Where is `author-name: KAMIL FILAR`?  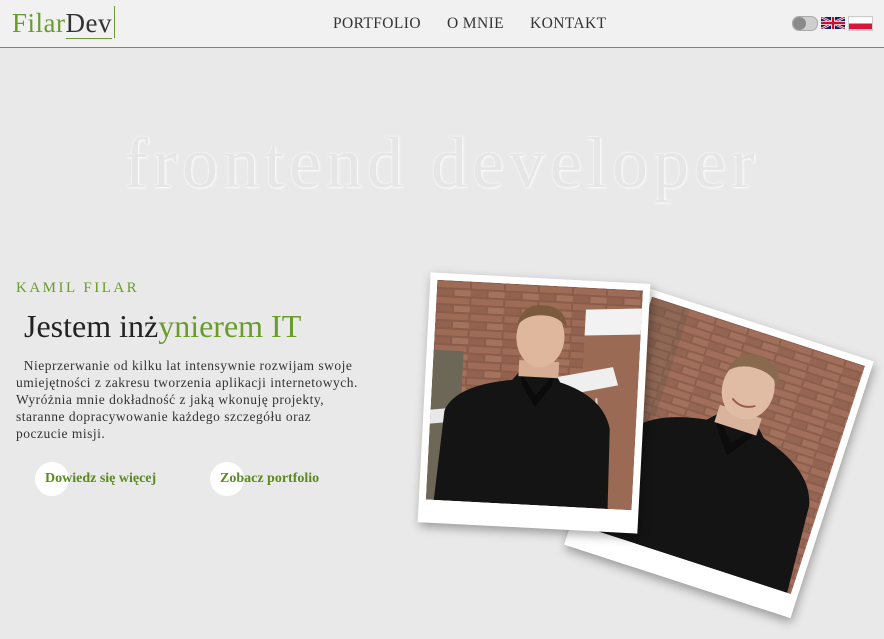
author-name: KAMIL FILAR is located at coordinates (78, 288).